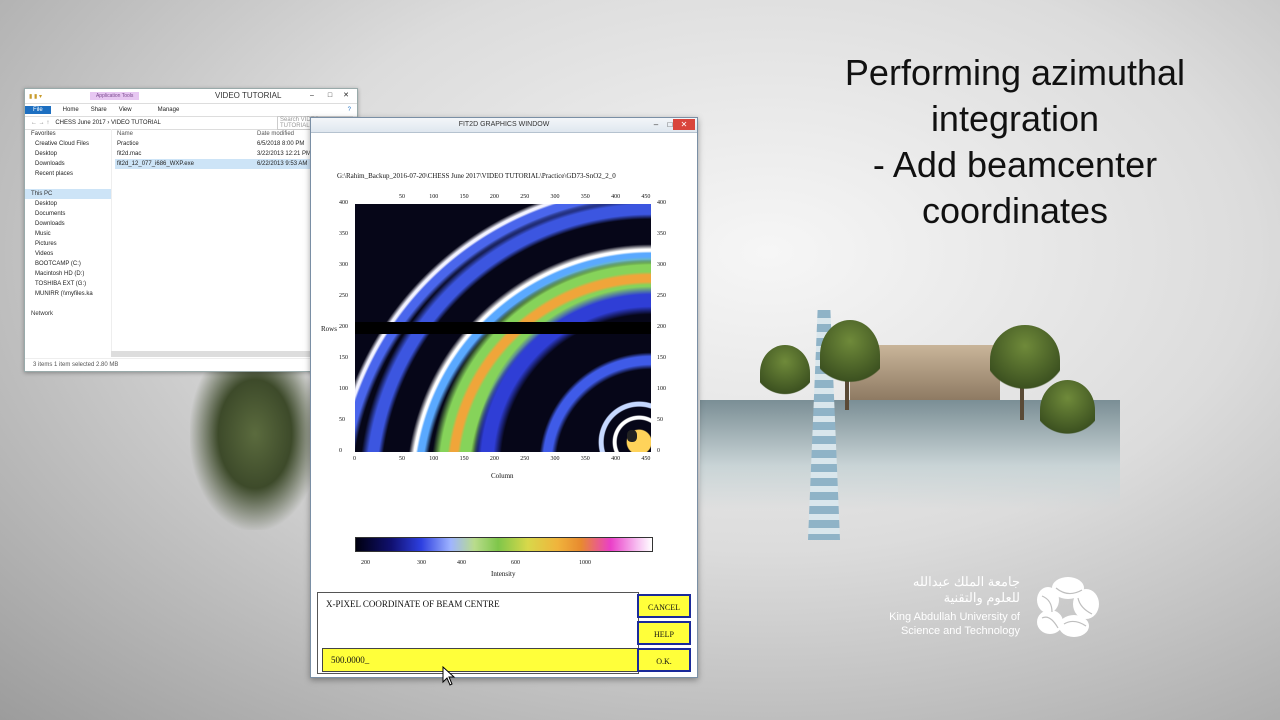  I want to click on file-name: Practice, so click(128, 144).